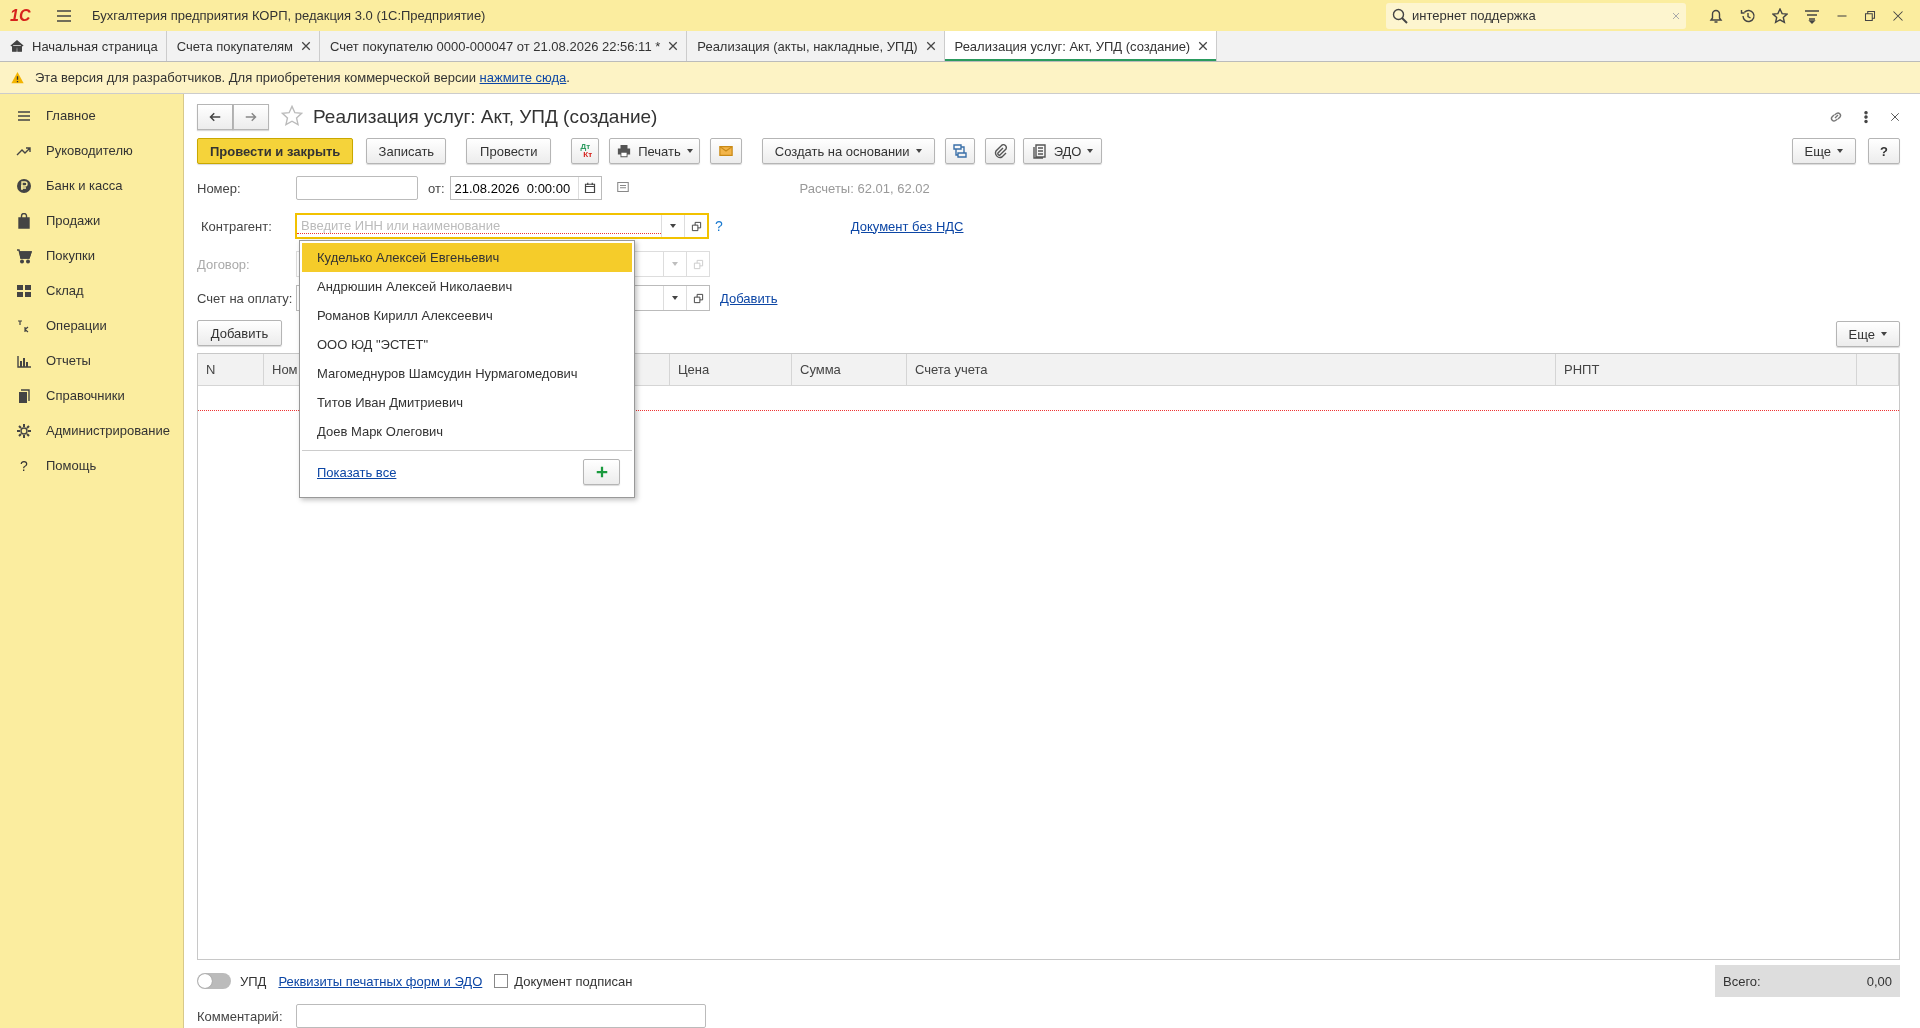 This screenshot has height=1028, width=1920. I want to click on help-button: ?, so click(1884, 151).